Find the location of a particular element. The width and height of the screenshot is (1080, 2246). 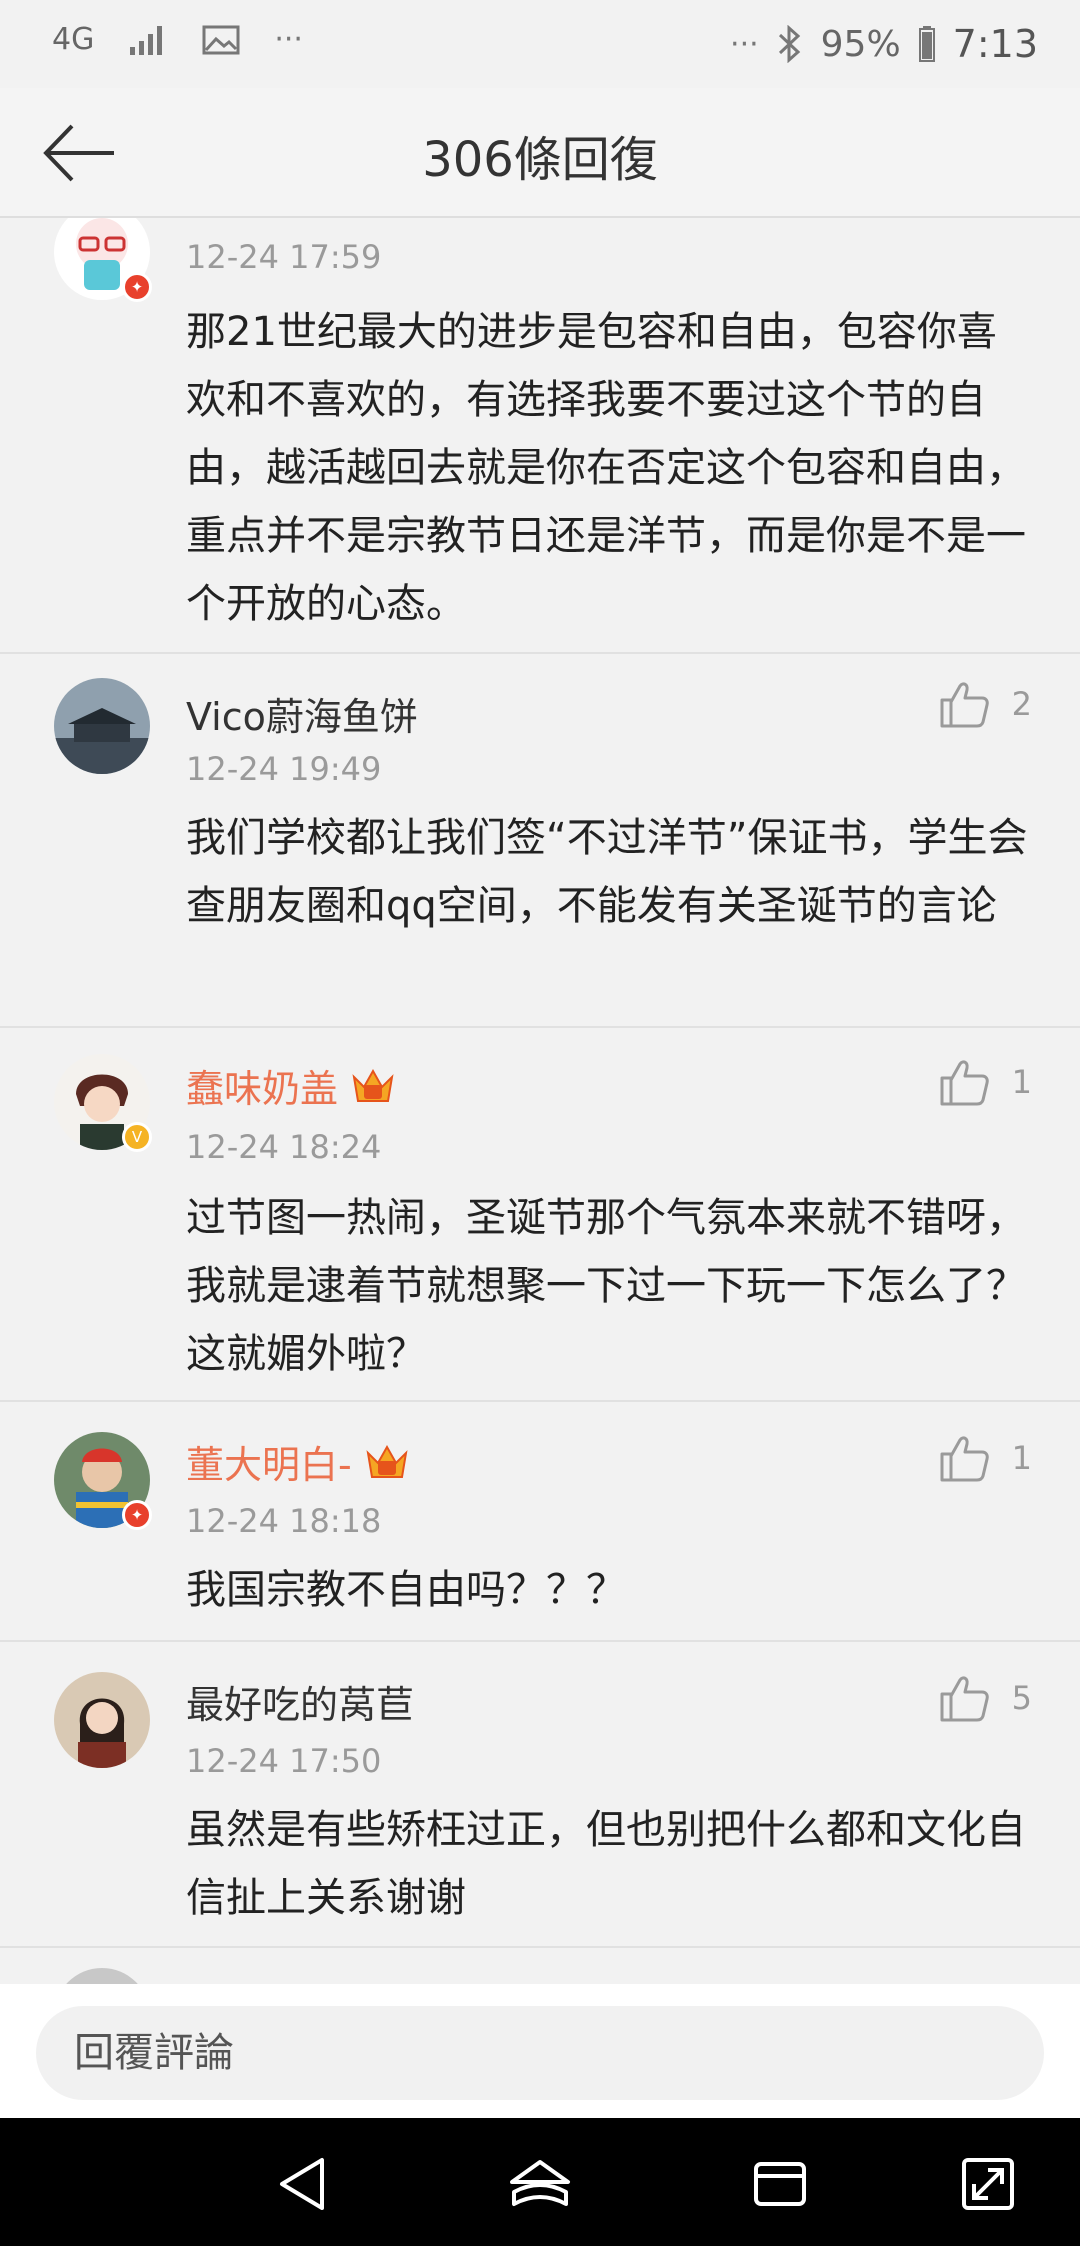

reply-input: 回覆評論 is located at coordinates (540, 2053).